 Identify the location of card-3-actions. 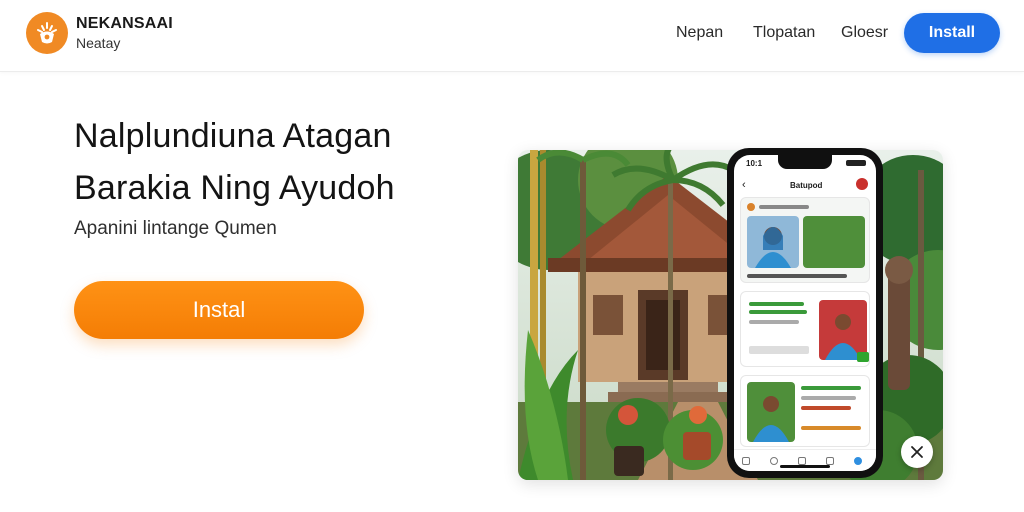
(831, 428).